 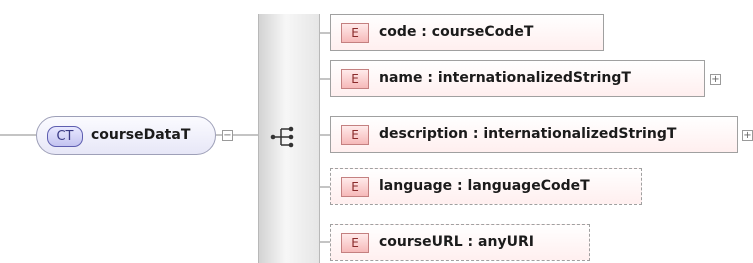 What do you see at coordinates (421, 242) in the screenshot?
I see `element-name: courseURL` at bounding box center [421, 242].